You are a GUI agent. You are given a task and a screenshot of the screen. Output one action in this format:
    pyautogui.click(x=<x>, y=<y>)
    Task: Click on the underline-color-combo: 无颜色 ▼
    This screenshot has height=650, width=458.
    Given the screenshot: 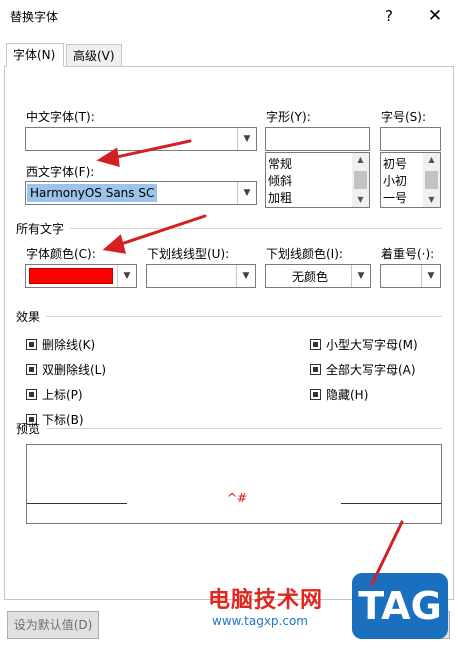 What is the action you would take?
    pyautogui.click(x=318, y=276)
    